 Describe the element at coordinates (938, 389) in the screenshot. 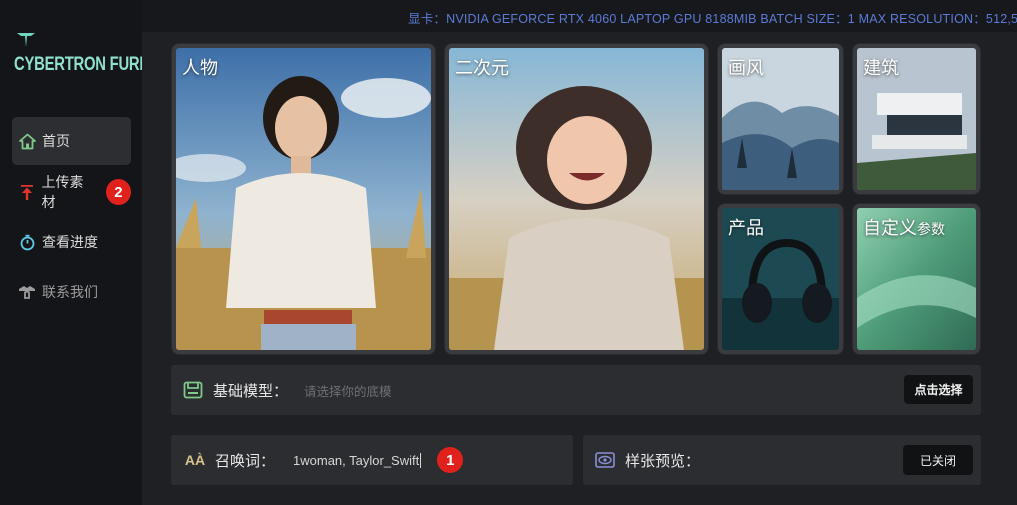

I see `select-model-button: 点击选择` at that location.